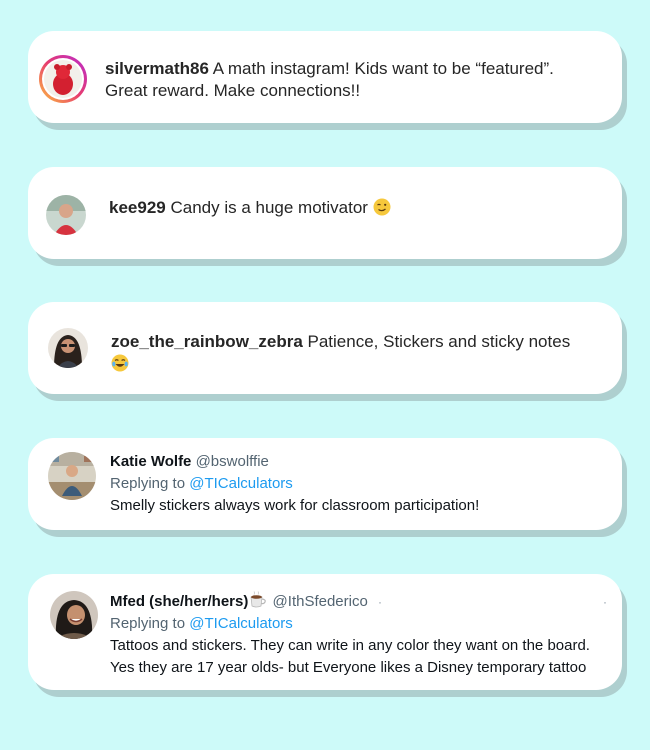 This screenshot has height=750, width=650. I want to click on comment-username: zoe_the_rainbow_zebra, so click(207, 341).